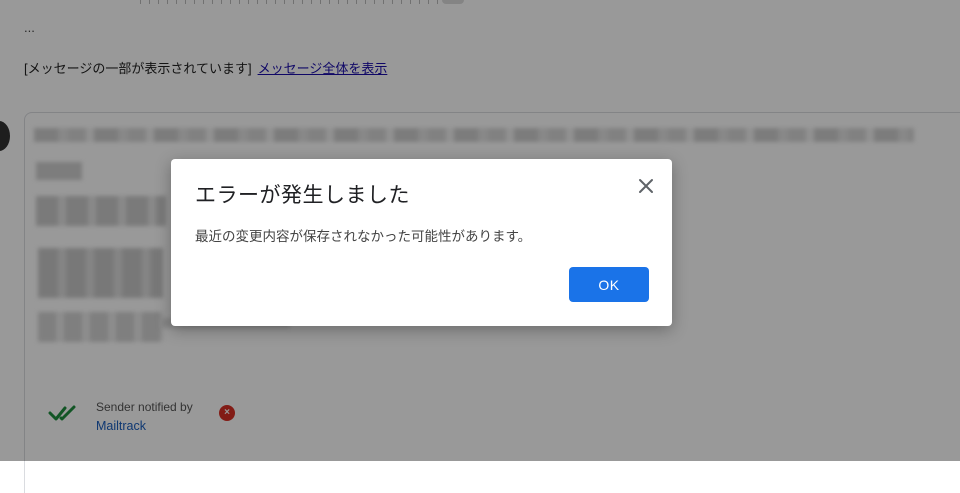  I want to click on dialog-title: エラーが発生しました, so click(302, 195).